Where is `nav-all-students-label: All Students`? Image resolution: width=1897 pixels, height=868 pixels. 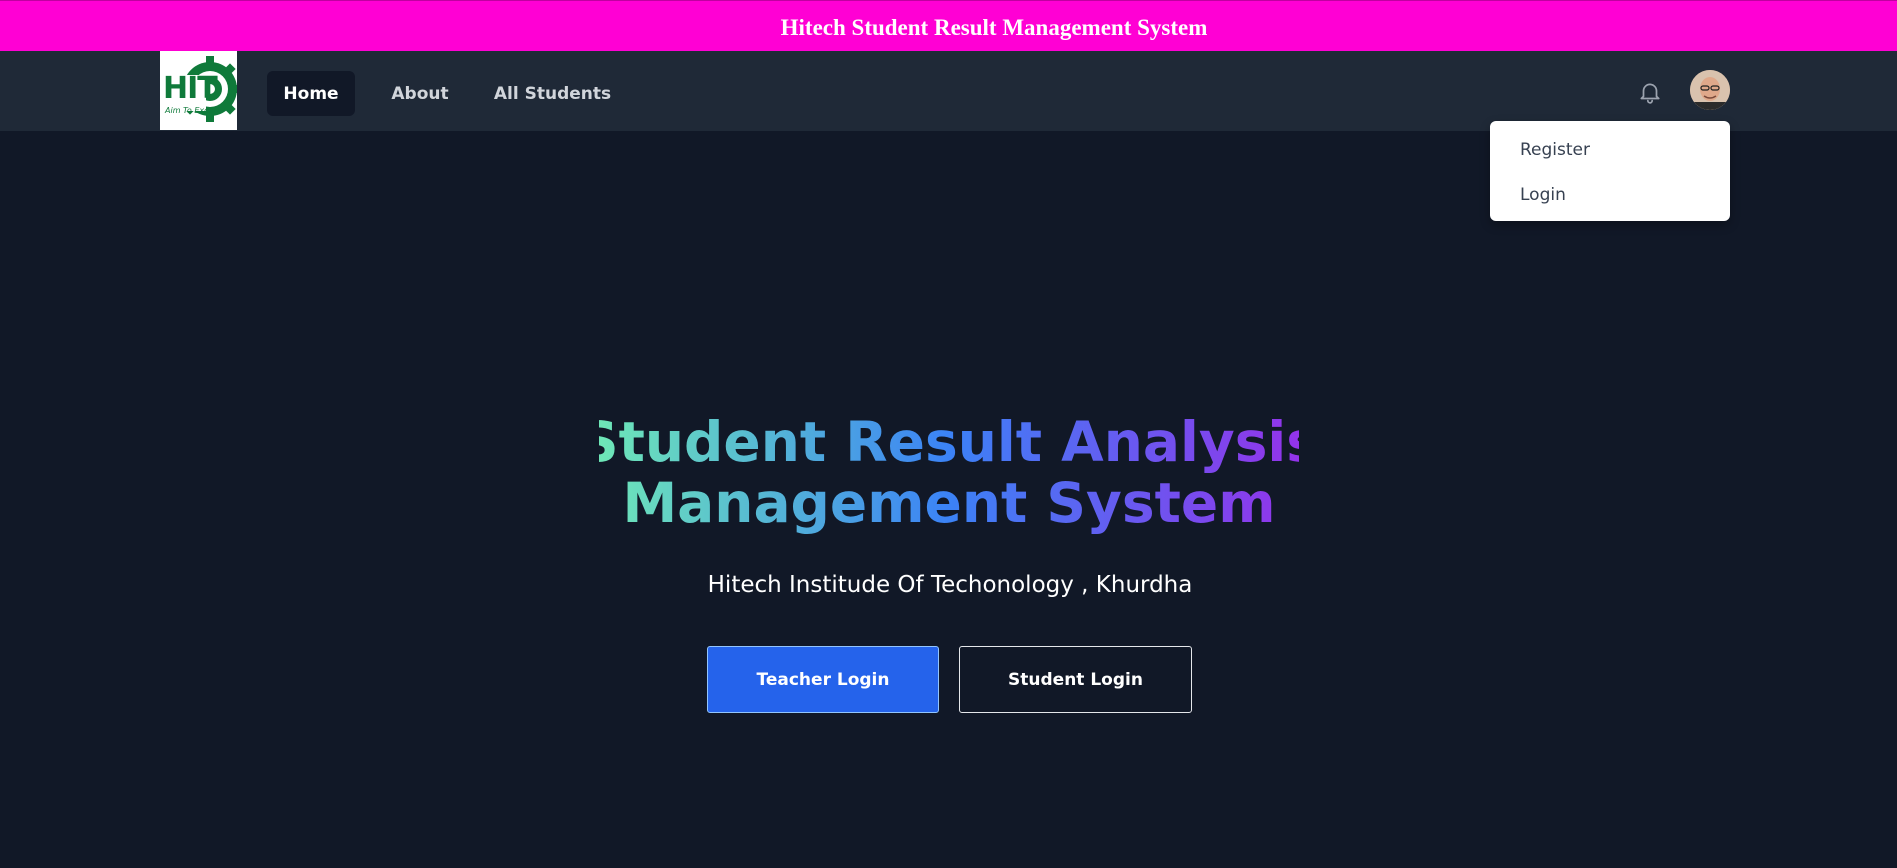 nav-all-students-label: All Students is located at coordinates (552, 93).